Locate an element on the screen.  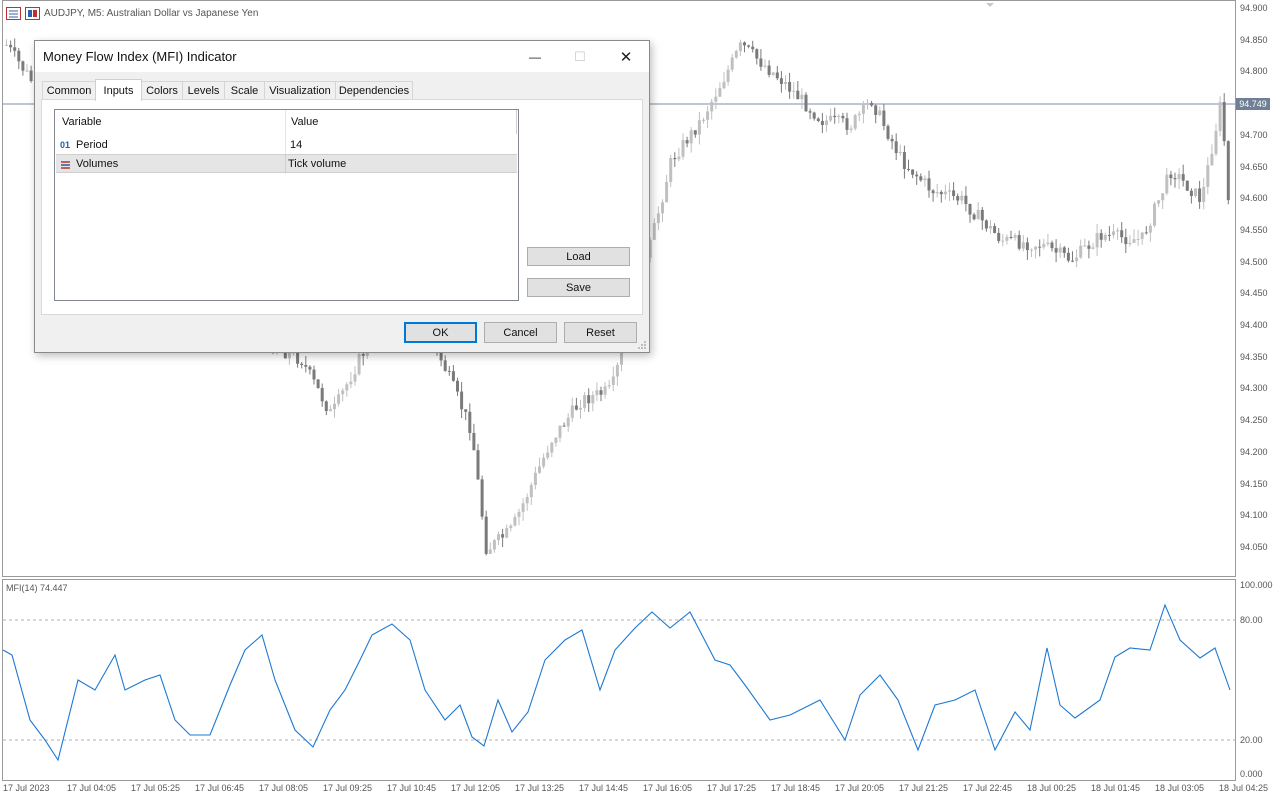
price-axis-label: 94.850 is located at coordinates (1254, 39).